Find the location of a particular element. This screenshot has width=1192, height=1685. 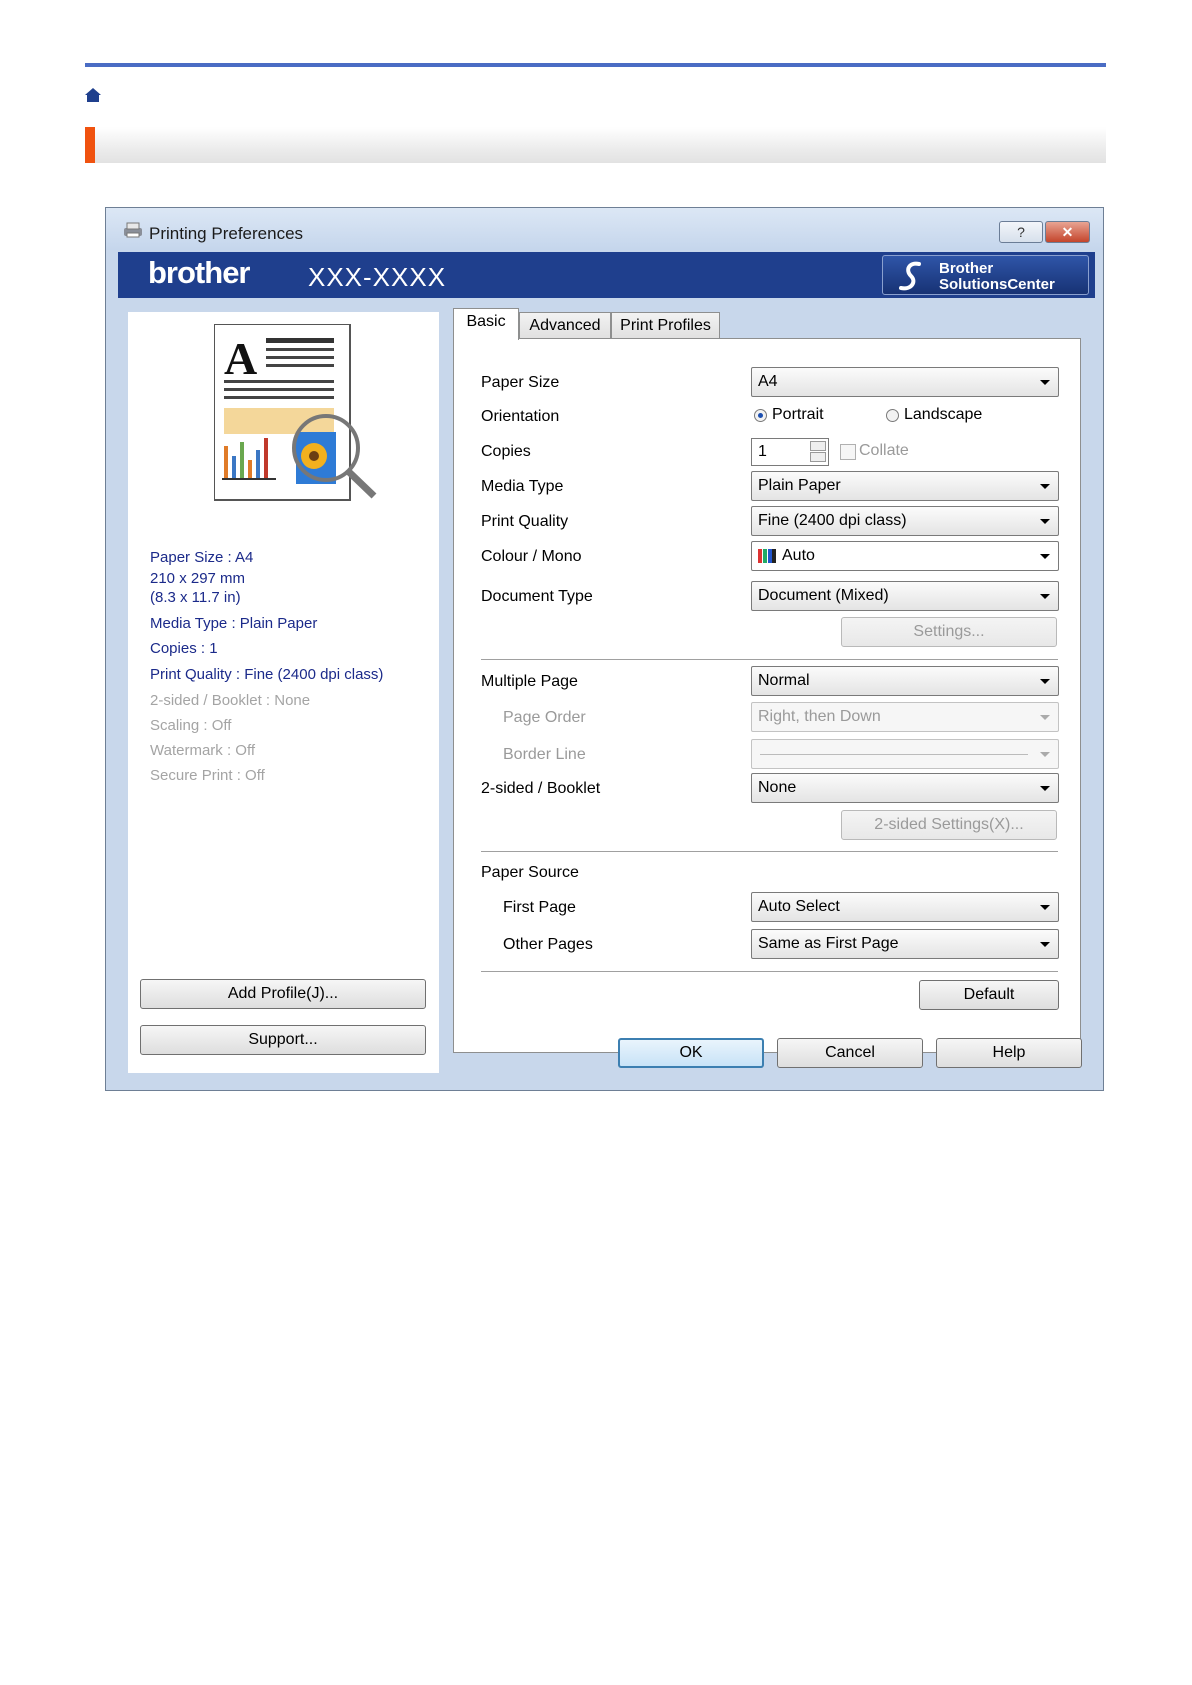

copies-value: 1 is located at coordinates (762, 451).